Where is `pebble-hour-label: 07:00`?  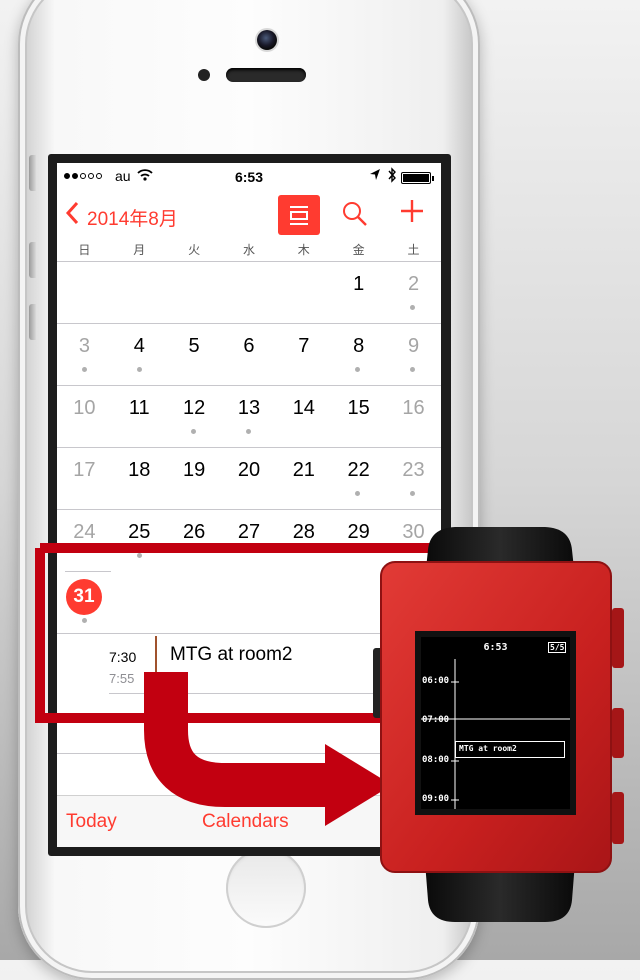
pebble-hour-label: 07:00 is located at coordinates (436, 720).